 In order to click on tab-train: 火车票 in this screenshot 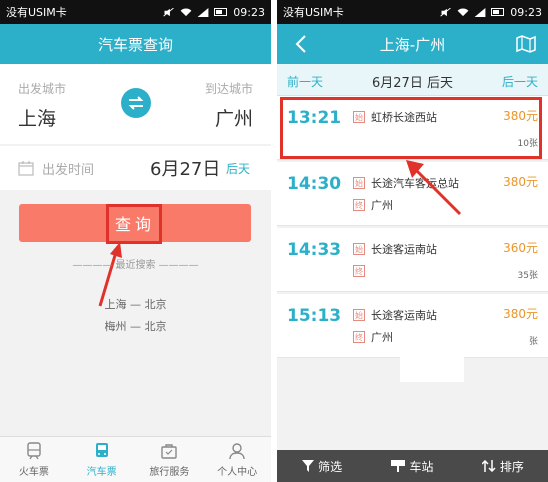, I will do `click(34, 459)`.